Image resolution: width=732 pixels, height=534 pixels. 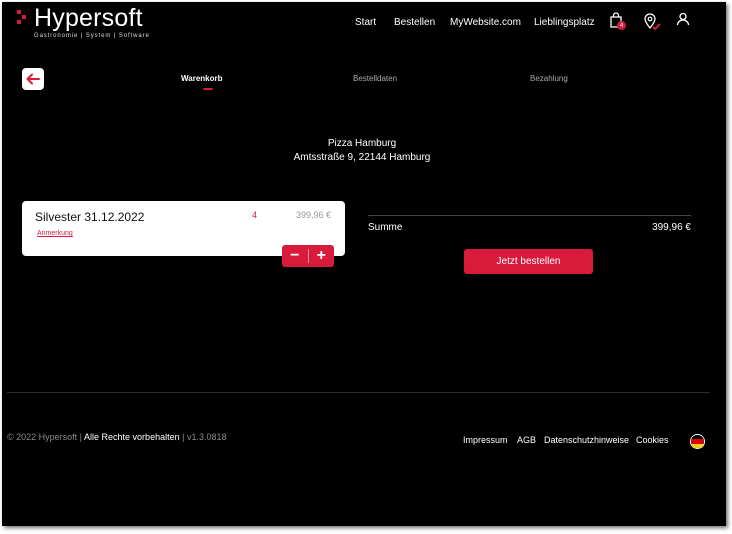 I want to click on user-icon, so click(x=683, y=19).